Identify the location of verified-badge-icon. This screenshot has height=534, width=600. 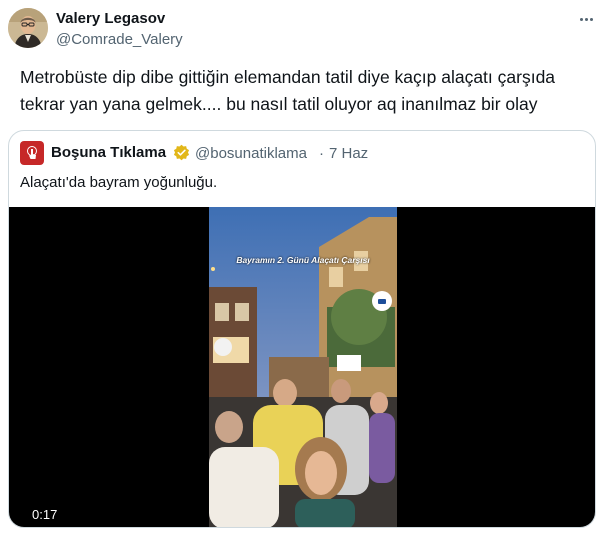
(181, 152).